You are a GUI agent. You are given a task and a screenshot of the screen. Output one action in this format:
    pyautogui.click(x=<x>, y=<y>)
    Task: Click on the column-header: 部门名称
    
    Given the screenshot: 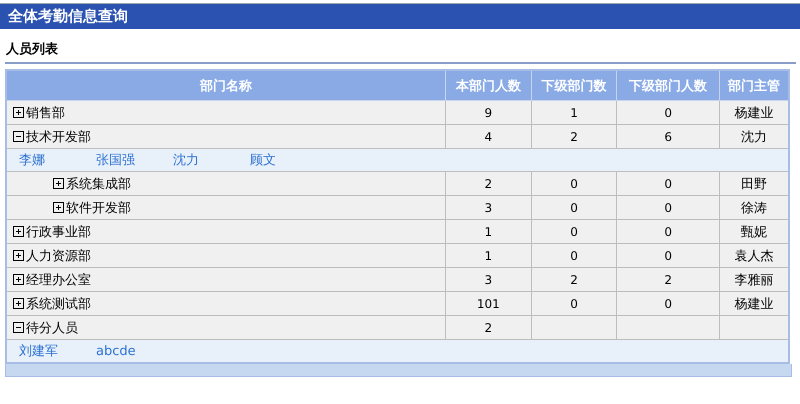 What is the action you would take?
    pyautogui.click(x=226, y=85)
    